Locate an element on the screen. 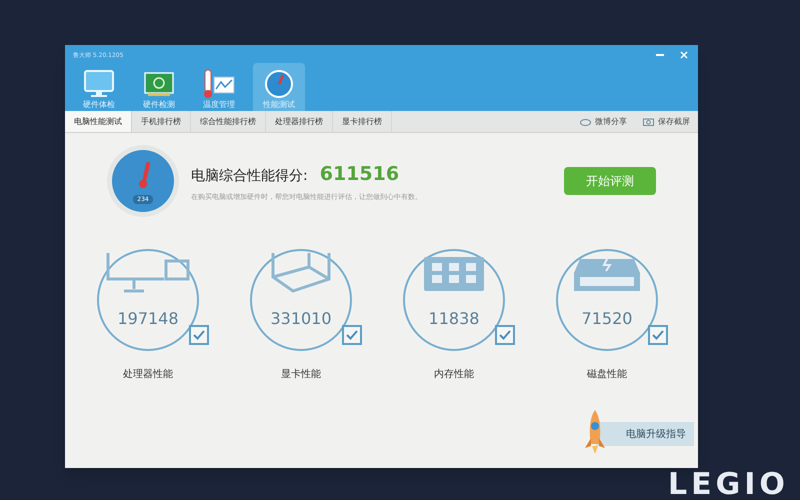 The image size is (800, 500). score-title: 电脑综合性能得分: is located at coordinates (249, 176).